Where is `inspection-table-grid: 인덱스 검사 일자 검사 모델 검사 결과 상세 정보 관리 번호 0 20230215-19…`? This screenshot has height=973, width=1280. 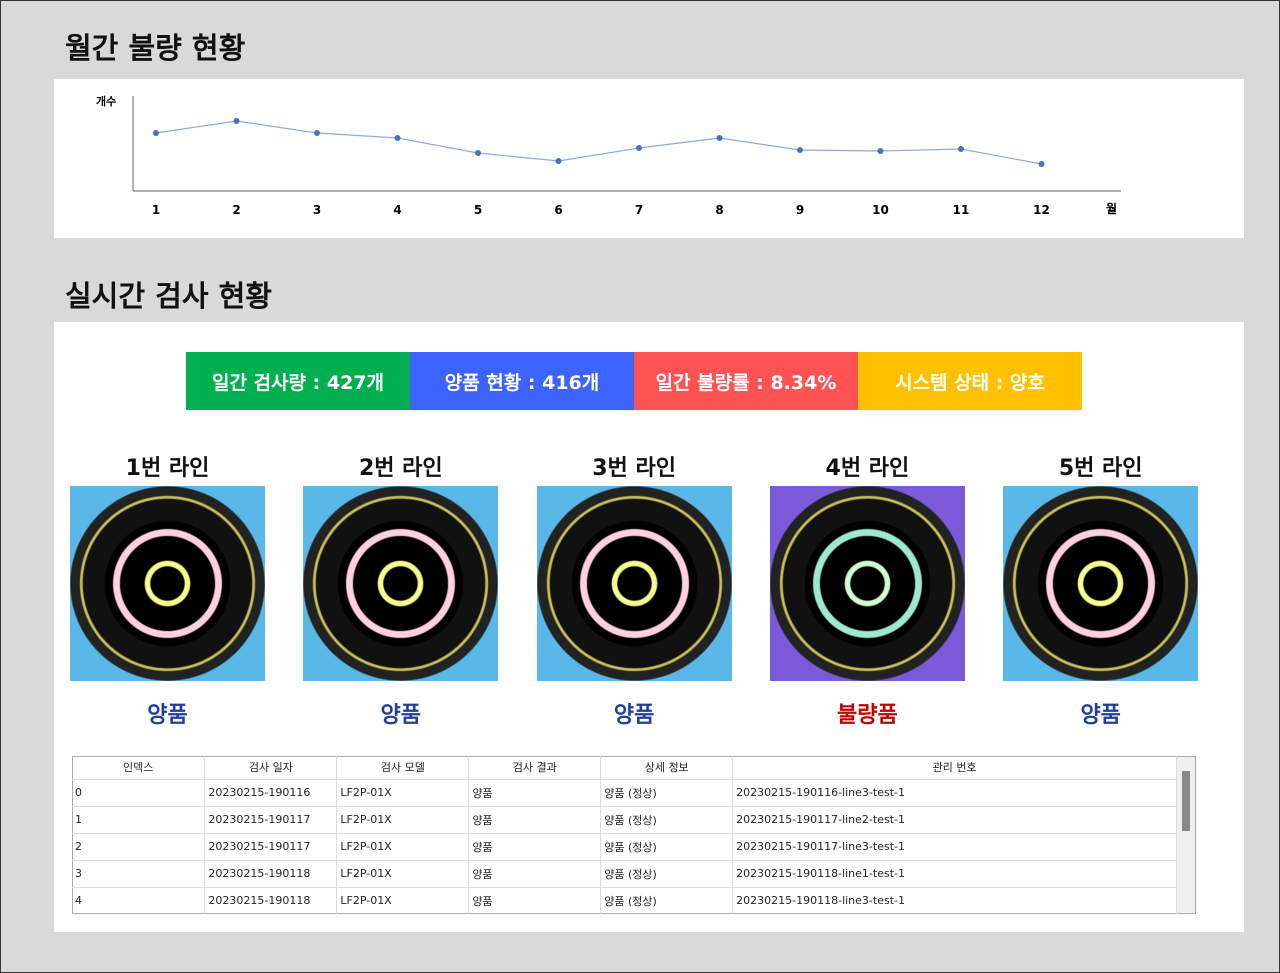 inspection-table-grid: 인덱스 검사 일자 검사 모델 검사 결과 상세 정보 관리 번호 0 20230215-19… is located at coordinates (624, 835).